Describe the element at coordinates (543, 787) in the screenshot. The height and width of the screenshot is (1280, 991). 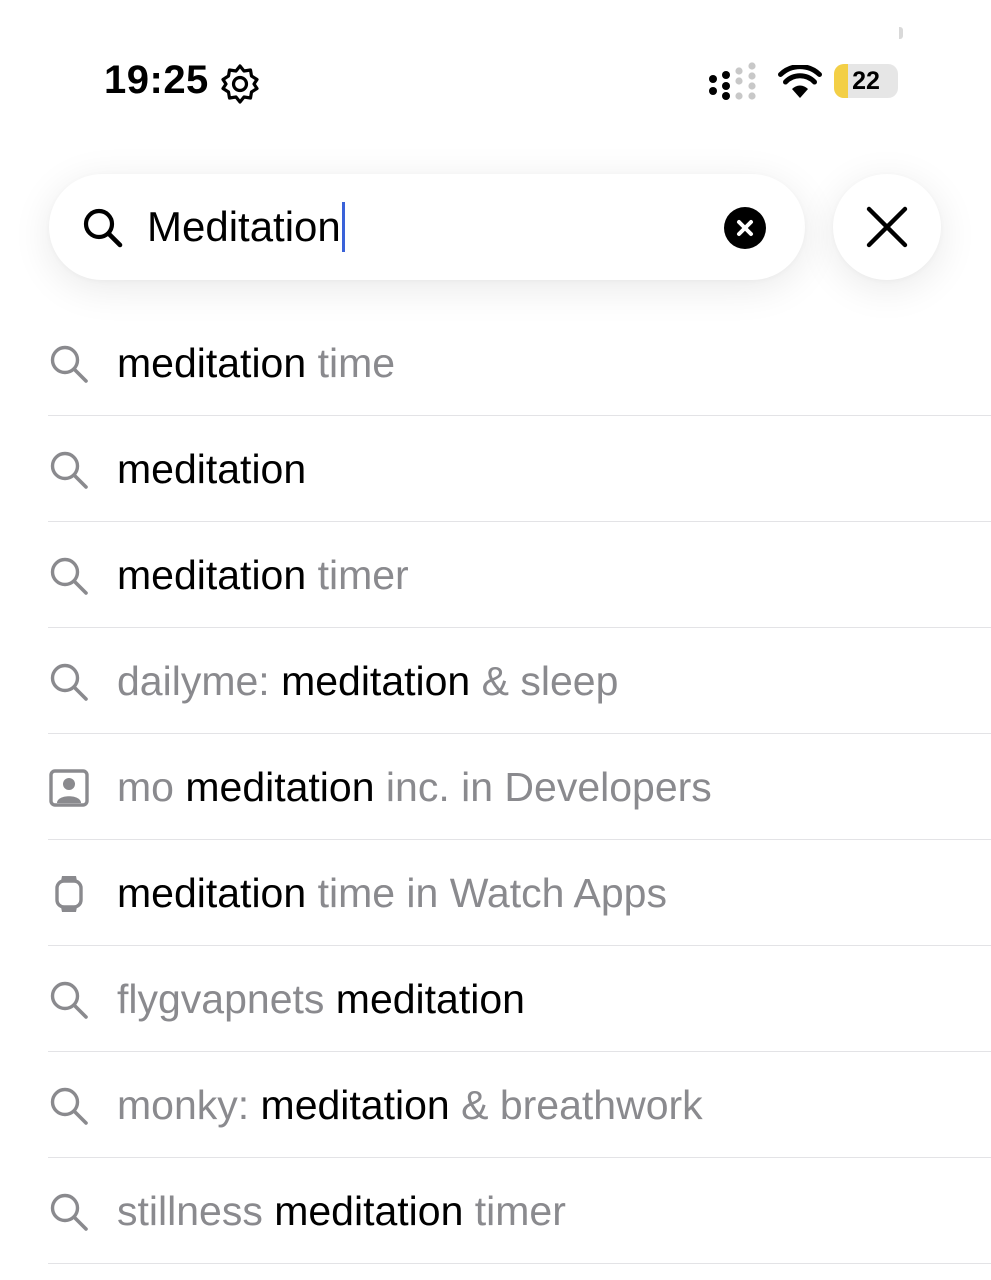
I see `suggestion-extra-text: inc. in Developers` at that location.